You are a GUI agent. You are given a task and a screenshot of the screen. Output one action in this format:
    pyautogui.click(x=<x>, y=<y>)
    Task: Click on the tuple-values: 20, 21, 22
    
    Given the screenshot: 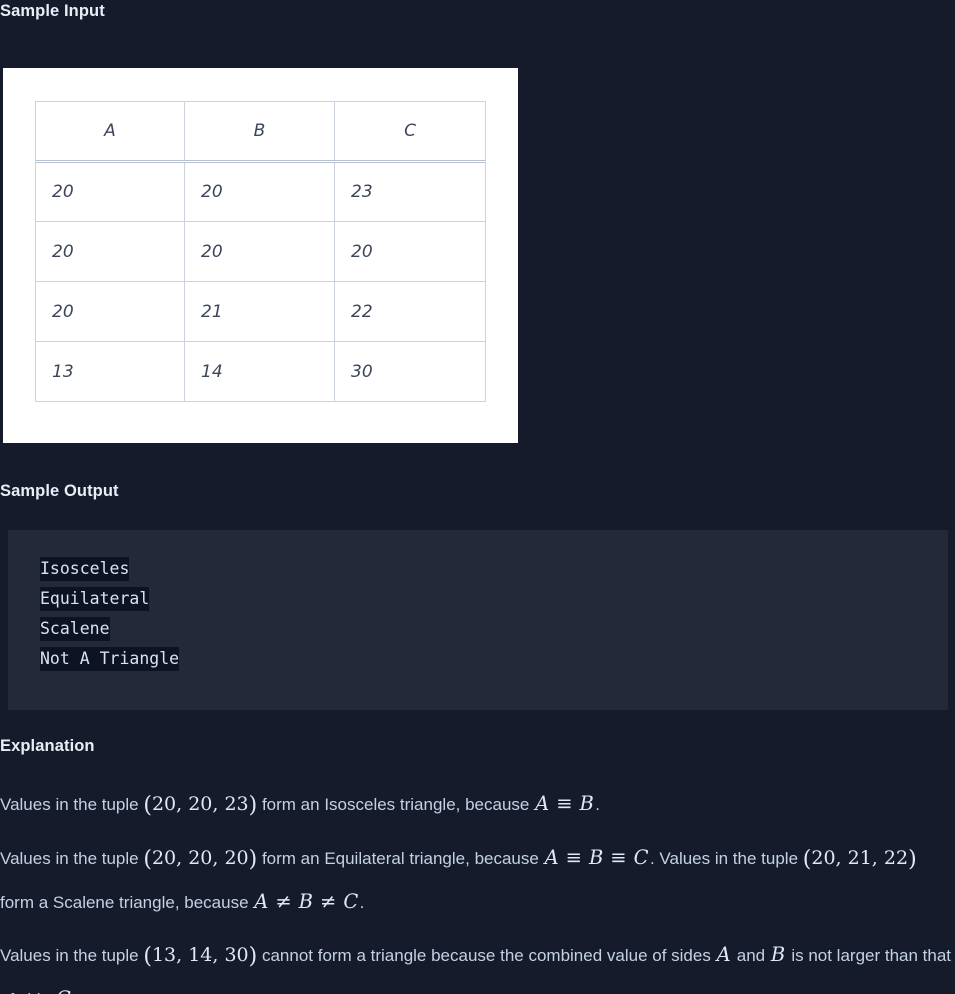 What is the action you would take?
    pyautogui.click(x=860, y=858)
    